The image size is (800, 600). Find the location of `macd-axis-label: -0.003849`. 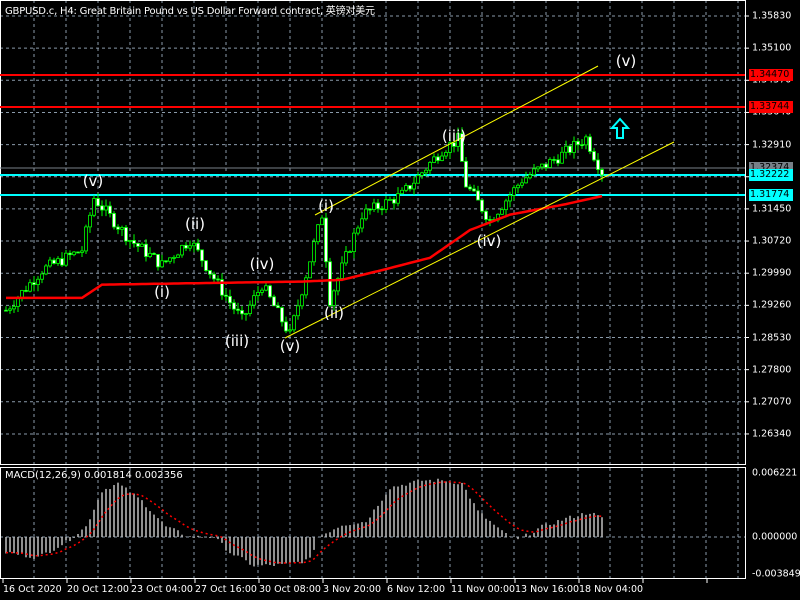

macd-axis-label: -0.003849 is located at coordinates (776, 574).